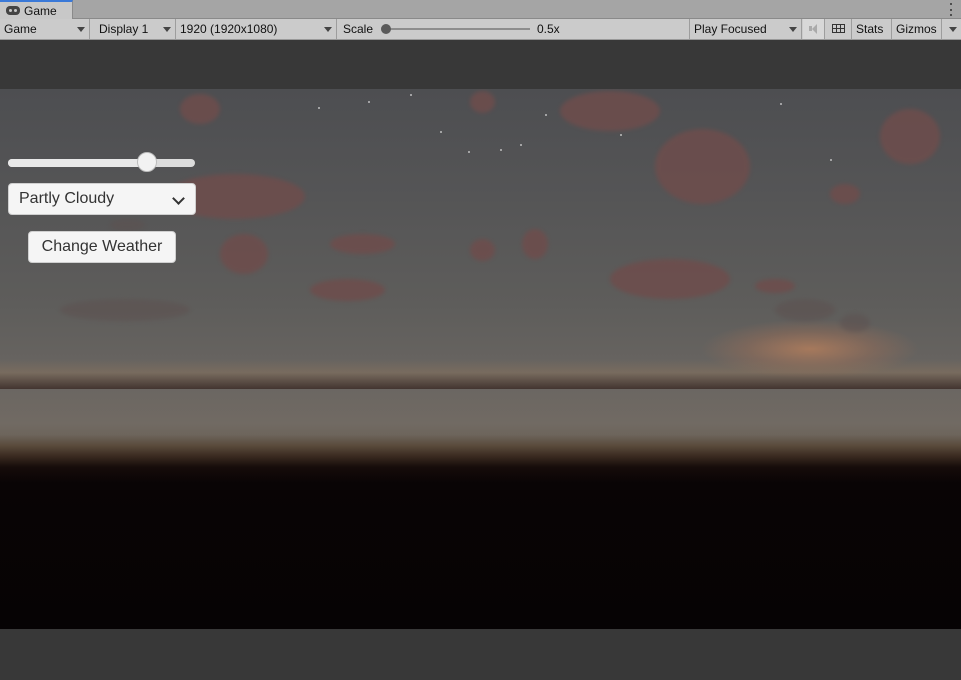 This screenshot has height=680, width=961. Describe the element at coordinates (67, 198) in the screenshot. I see `weather-selected-label: Partly Cloudy` at that location.